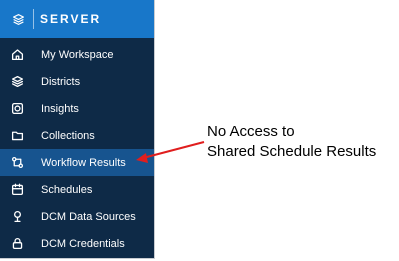 The image size is (399, 261). I want to click on sidebar-item-districts: Districts, so click(77, 81).